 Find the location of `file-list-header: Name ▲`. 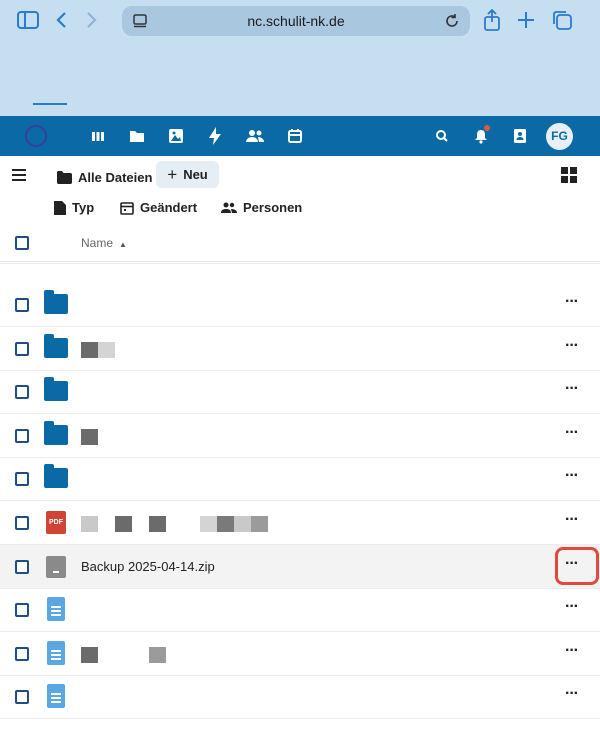

file-list-header: Name ▲ is located at coordinates (300, 244).